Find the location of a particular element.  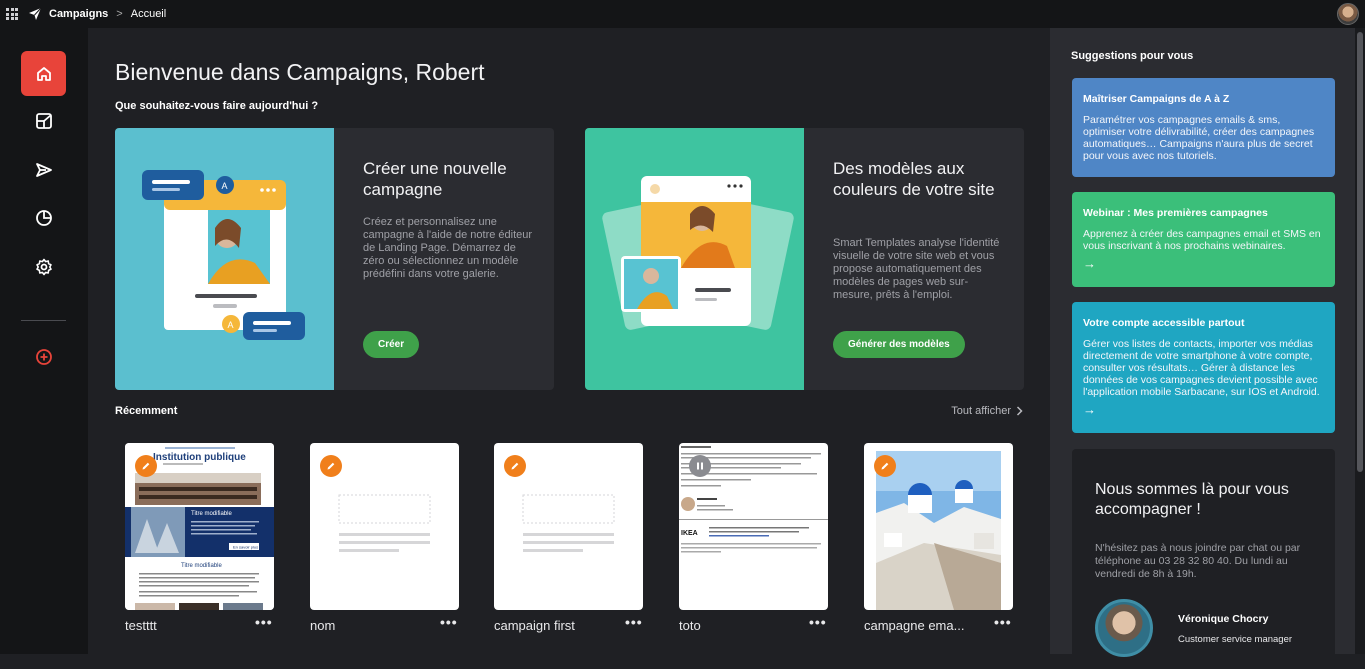

agent-avatar is located at coordinates (1124, 628).